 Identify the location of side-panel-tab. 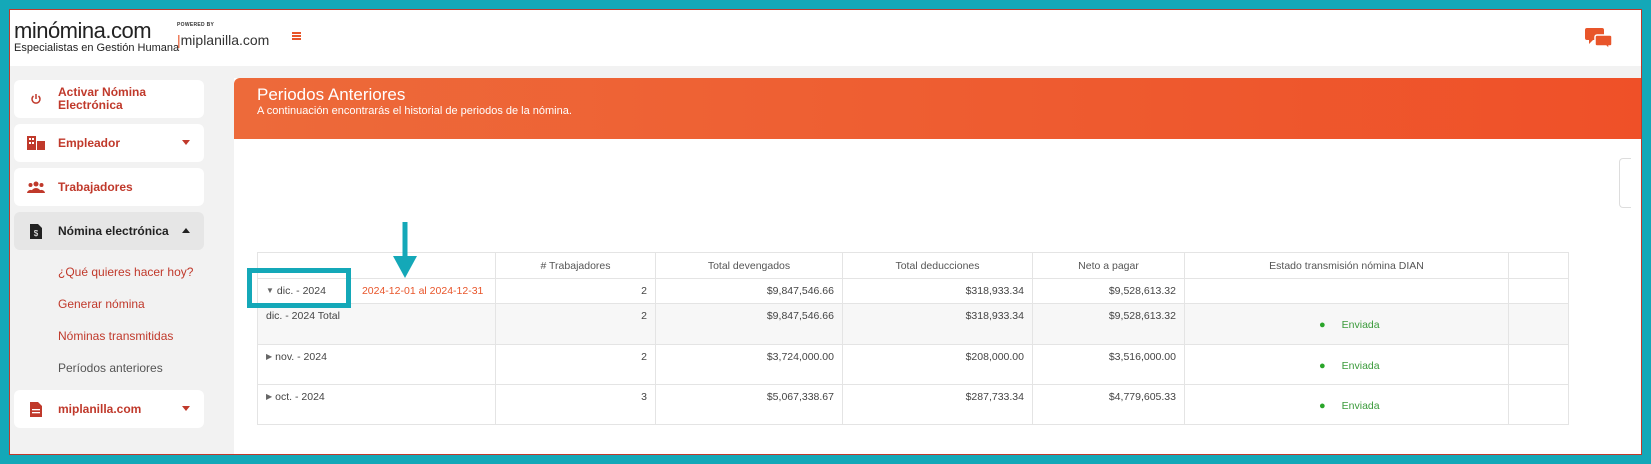
(1625, 183).